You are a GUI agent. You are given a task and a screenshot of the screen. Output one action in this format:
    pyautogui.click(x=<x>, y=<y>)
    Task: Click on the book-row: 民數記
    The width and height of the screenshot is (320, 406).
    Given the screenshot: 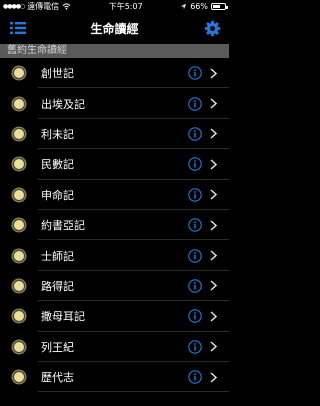 What is the action you would take?
    pyautogui.click(x=114, y=164)
    